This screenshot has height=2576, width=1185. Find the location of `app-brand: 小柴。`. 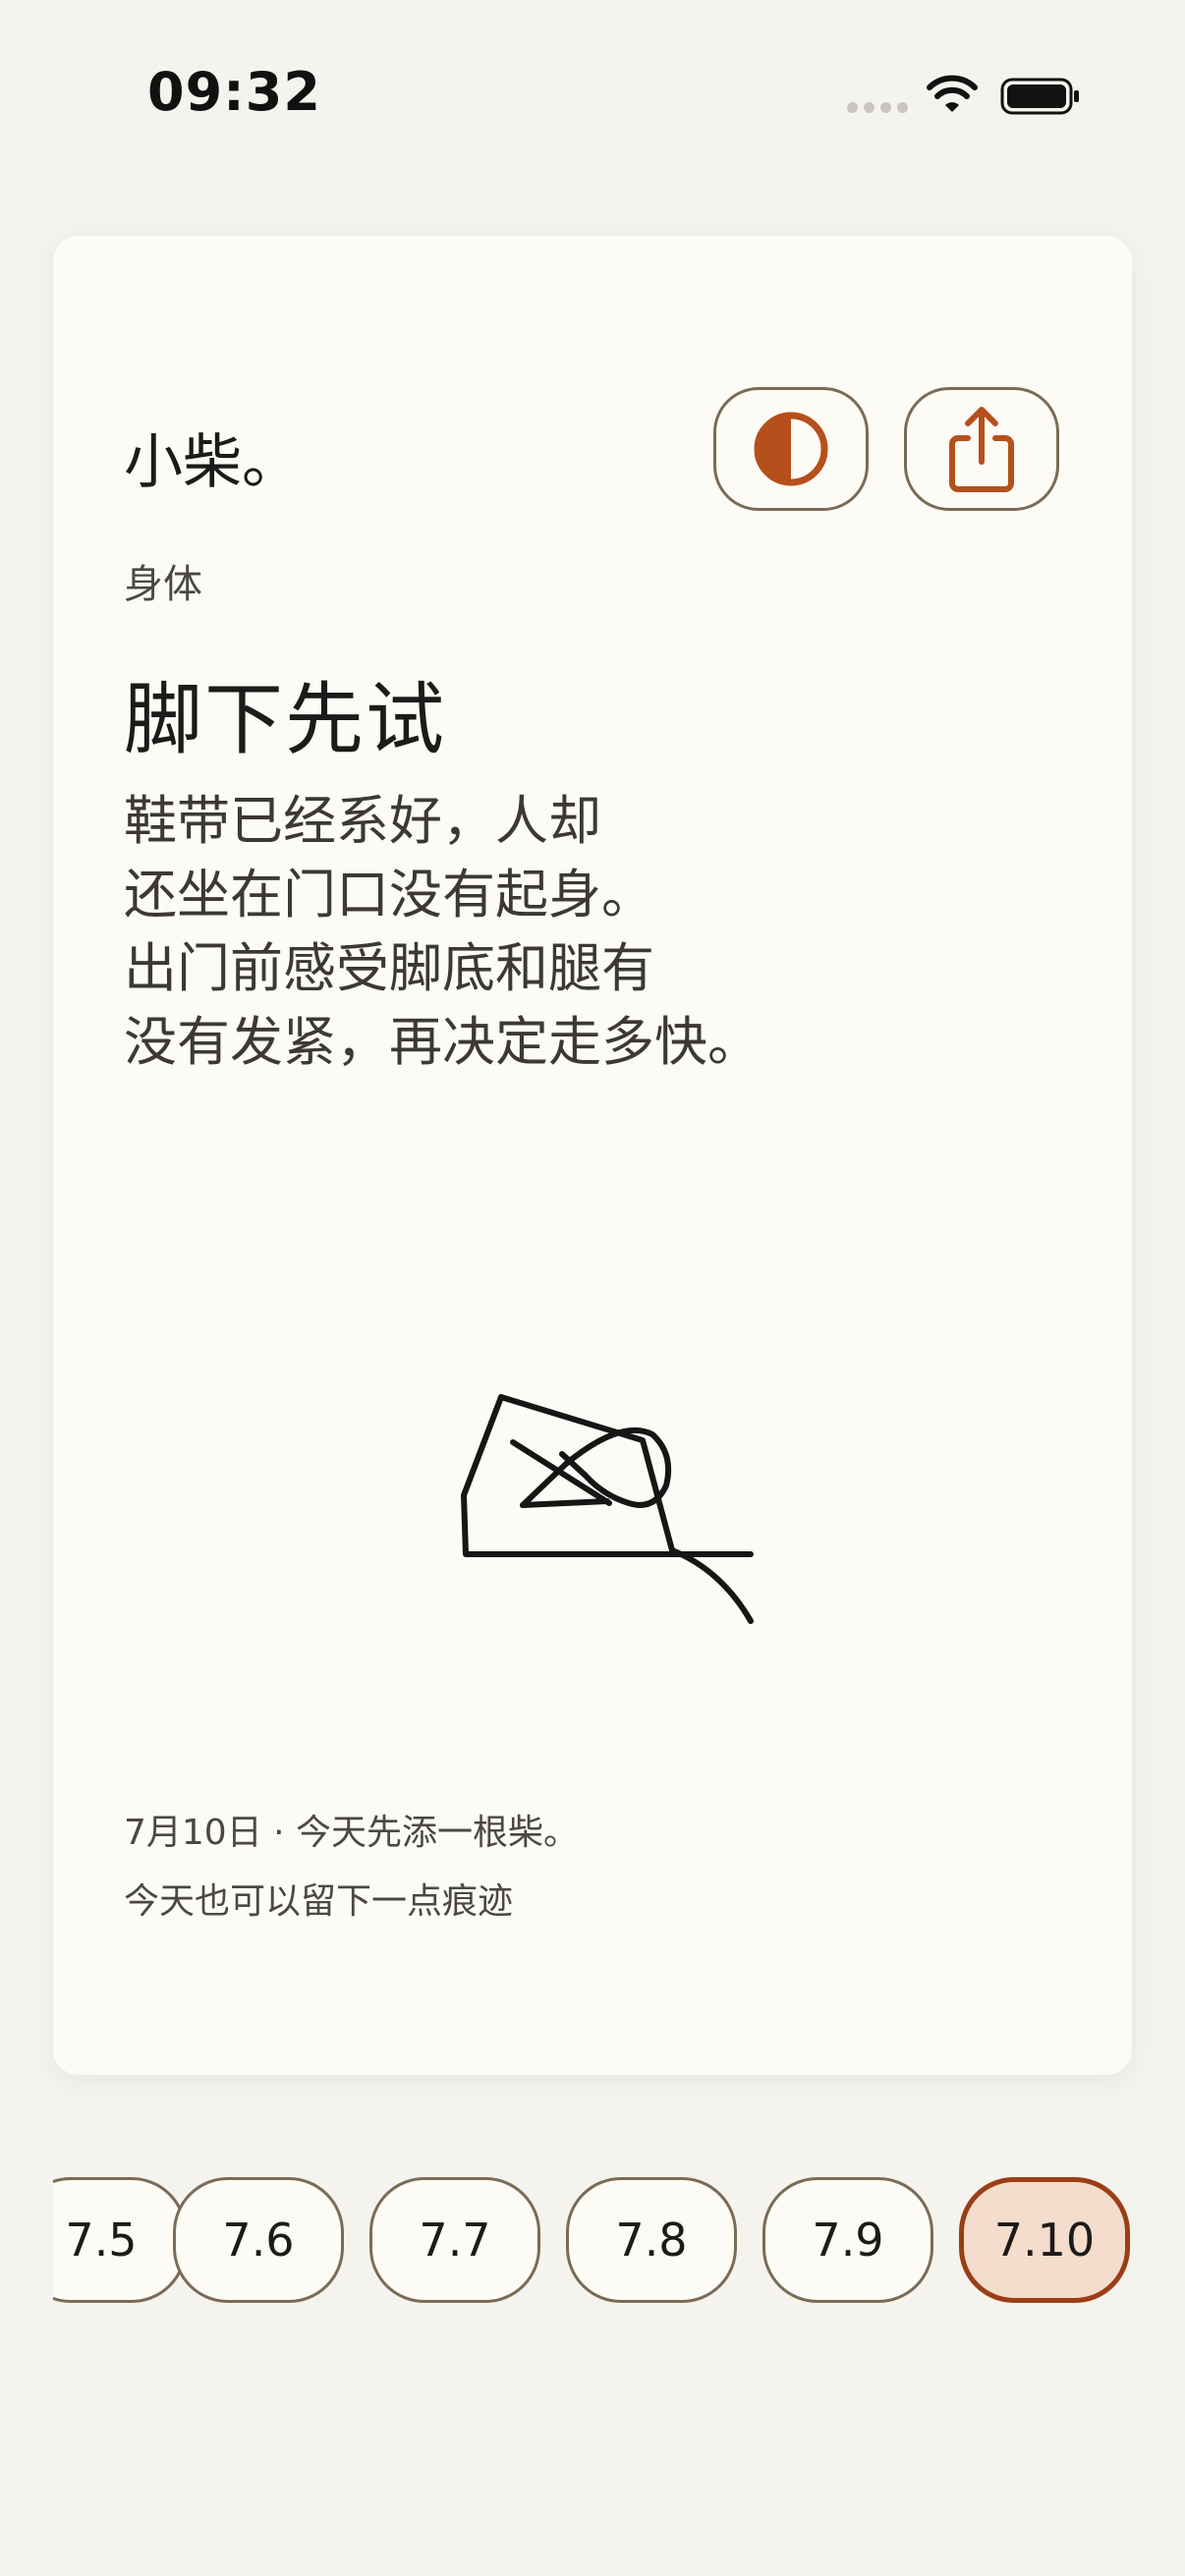

app-brand: 小柴。 is located at coordinates (213, 462).